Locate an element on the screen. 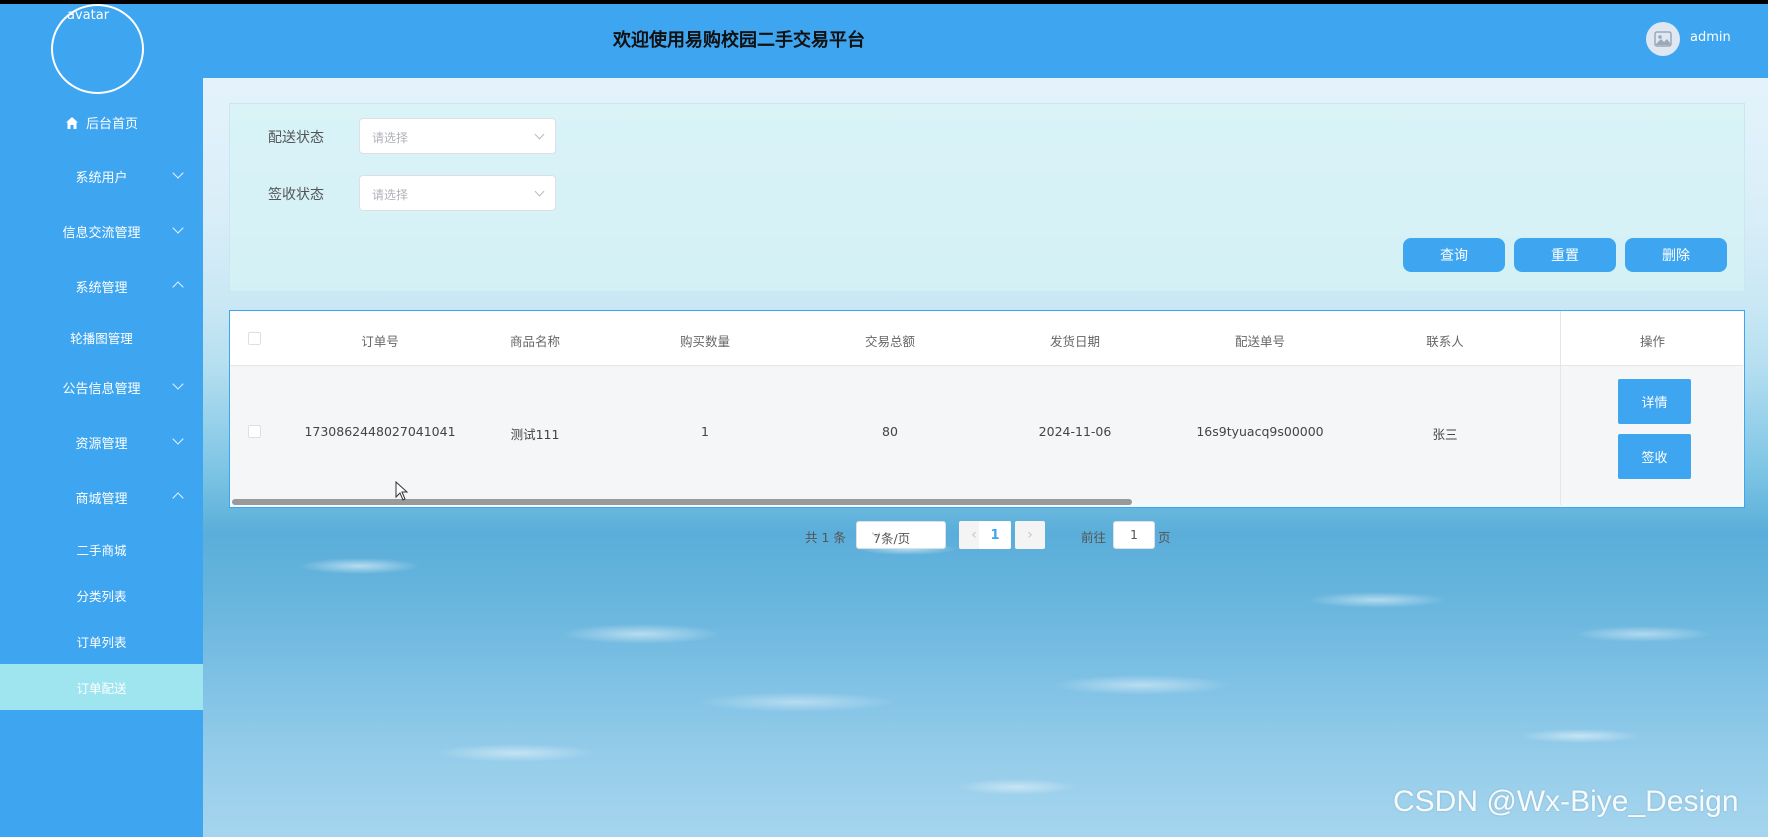  cell-product: 测试111 is located at coordinates (535, 434).